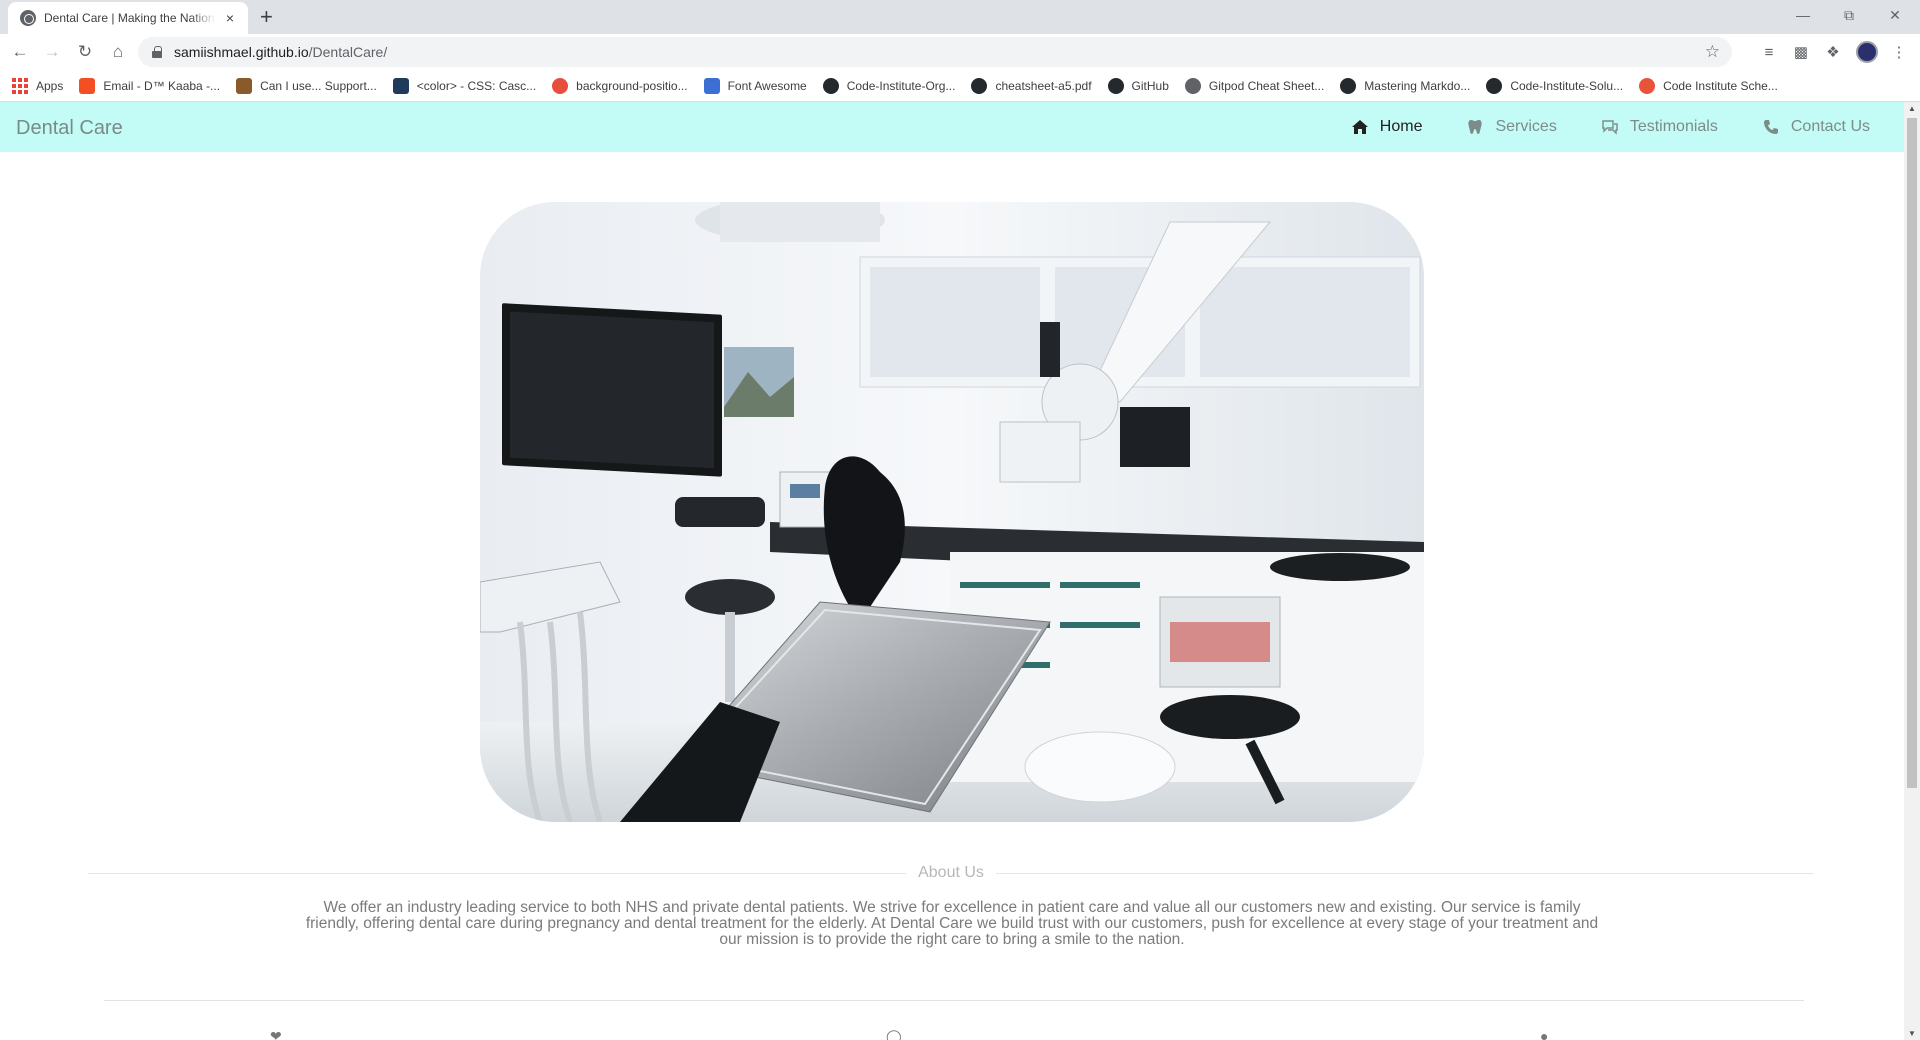 This screenshot has width=1920, height=1040. I want to click on address-bar: samiishmael.github.io/DentalCare/ ☆, so click(935, 52).